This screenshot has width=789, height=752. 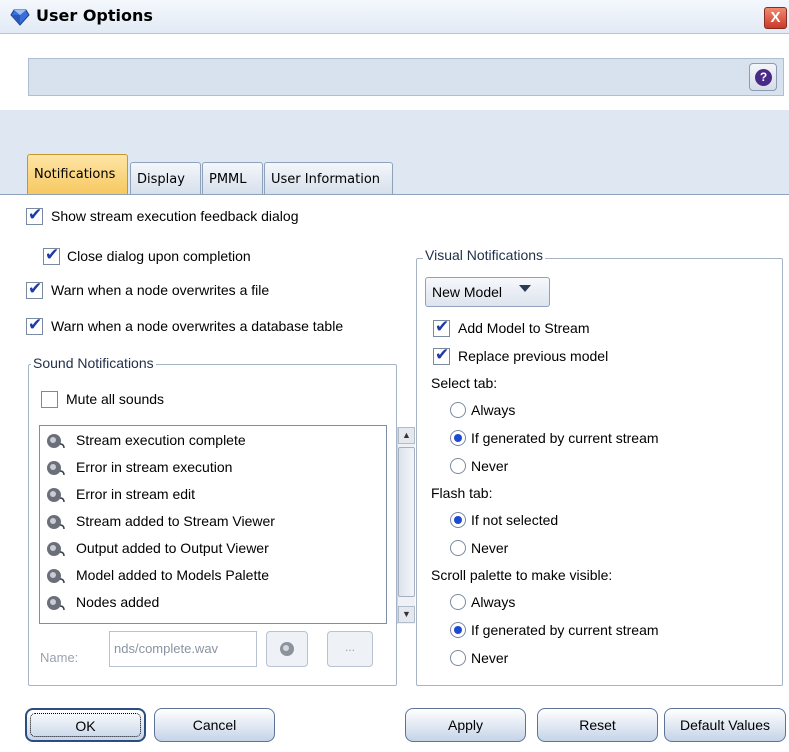 I want to click on tab-user-information: User Information, so click(x=328, y=178).